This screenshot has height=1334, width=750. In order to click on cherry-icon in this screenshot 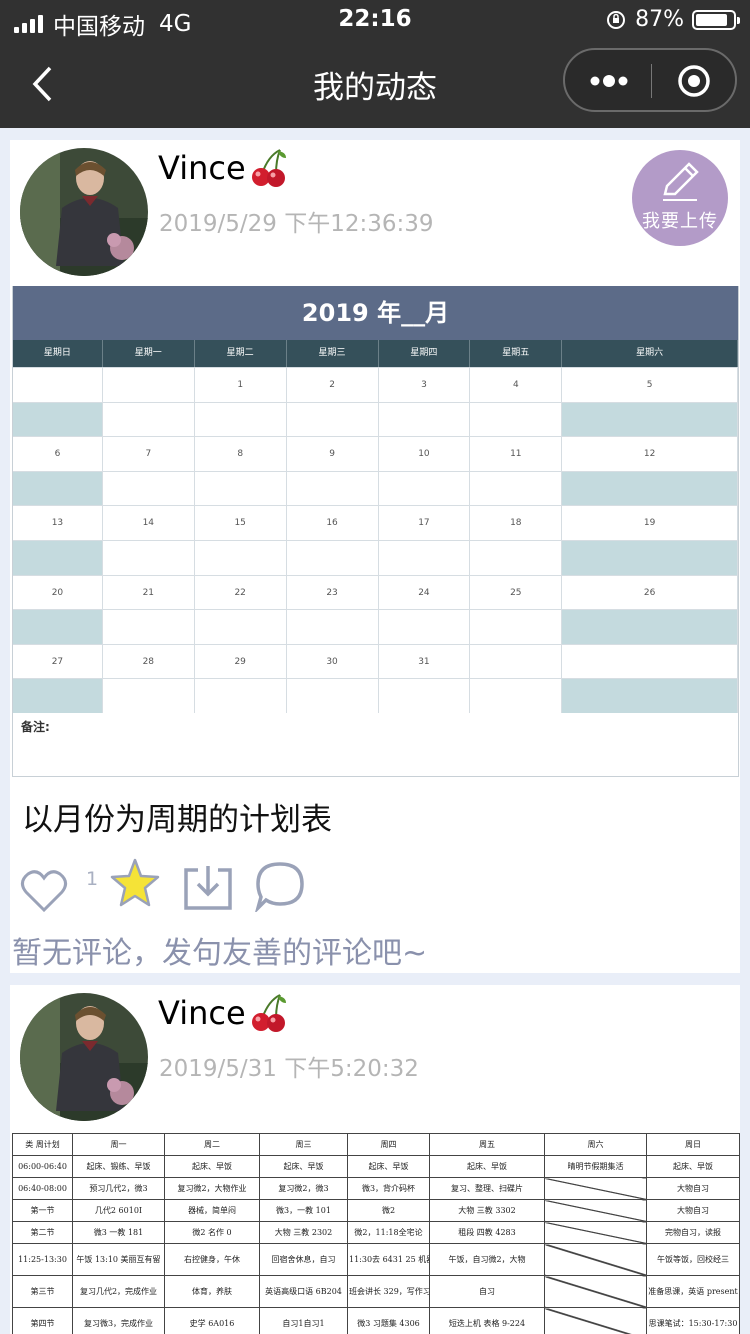, I will do `click(268, 1013)`.